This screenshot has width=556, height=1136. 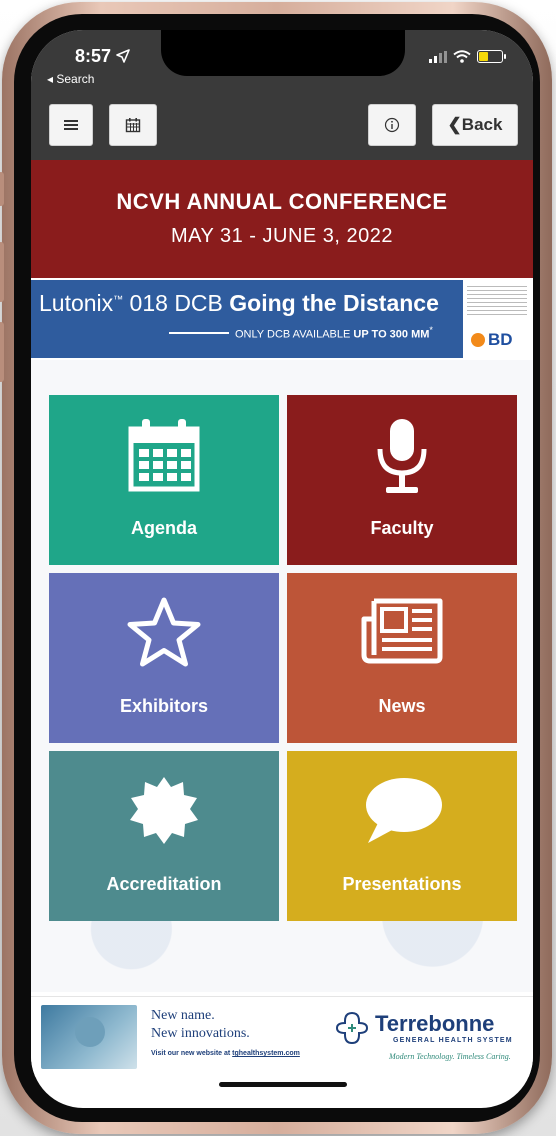 What do you see at coordinates (164, 884) in the screenshot?
I see `tile-accreditation-label: Accreditation` at bounding box center [164, 884].